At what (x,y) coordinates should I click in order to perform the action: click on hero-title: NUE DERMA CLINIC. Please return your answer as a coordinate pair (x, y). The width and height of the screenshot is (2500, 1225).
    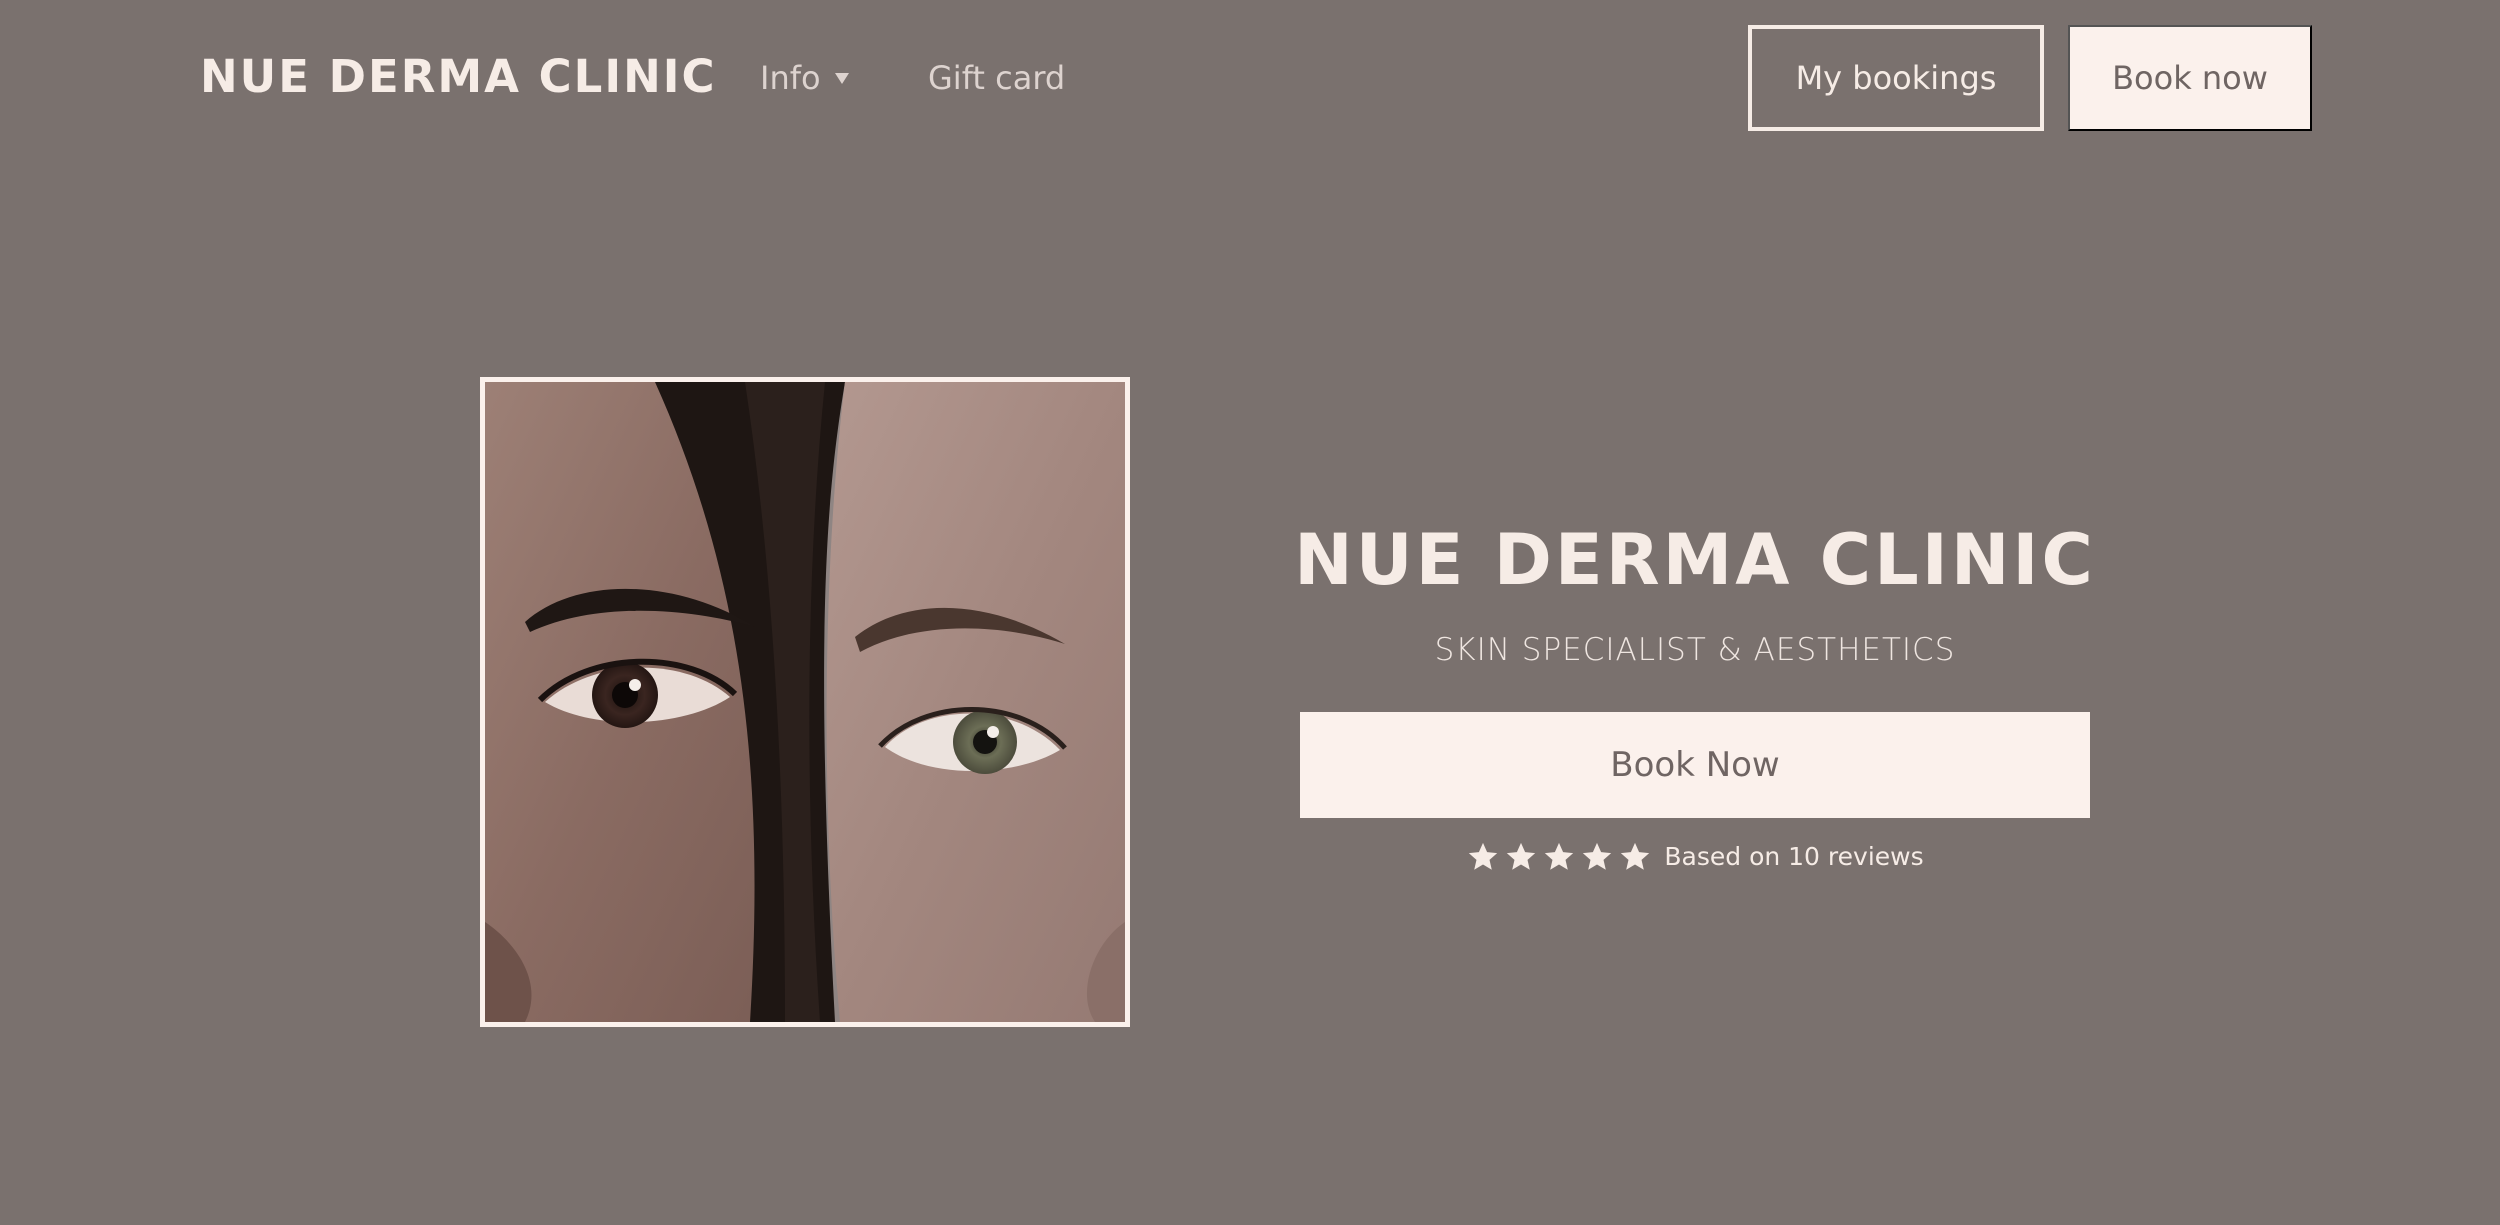
    Looking at the image, I should click on (1695, 560).